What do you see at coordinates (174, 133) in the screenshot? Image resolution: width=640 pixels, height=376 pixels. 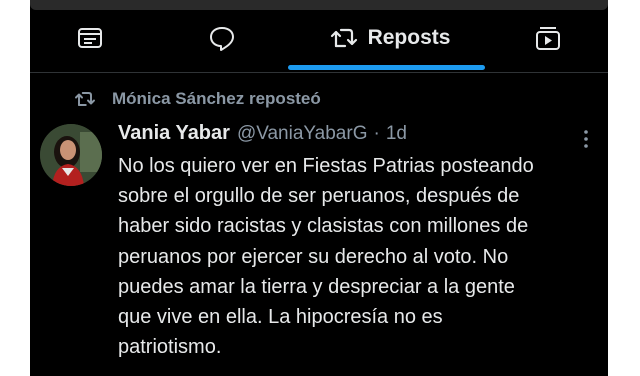 I see `author-name: Vania Yabar` at bounding box center [174, 133].